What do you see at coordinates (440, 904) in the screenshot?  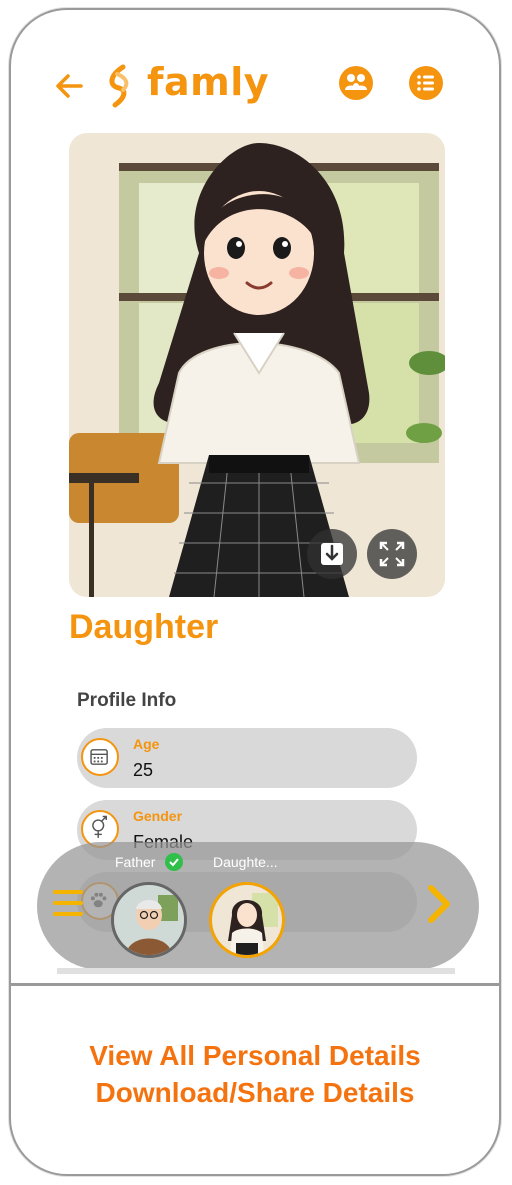 I see `chevron-right-icon` at bounding box center [440, 904].